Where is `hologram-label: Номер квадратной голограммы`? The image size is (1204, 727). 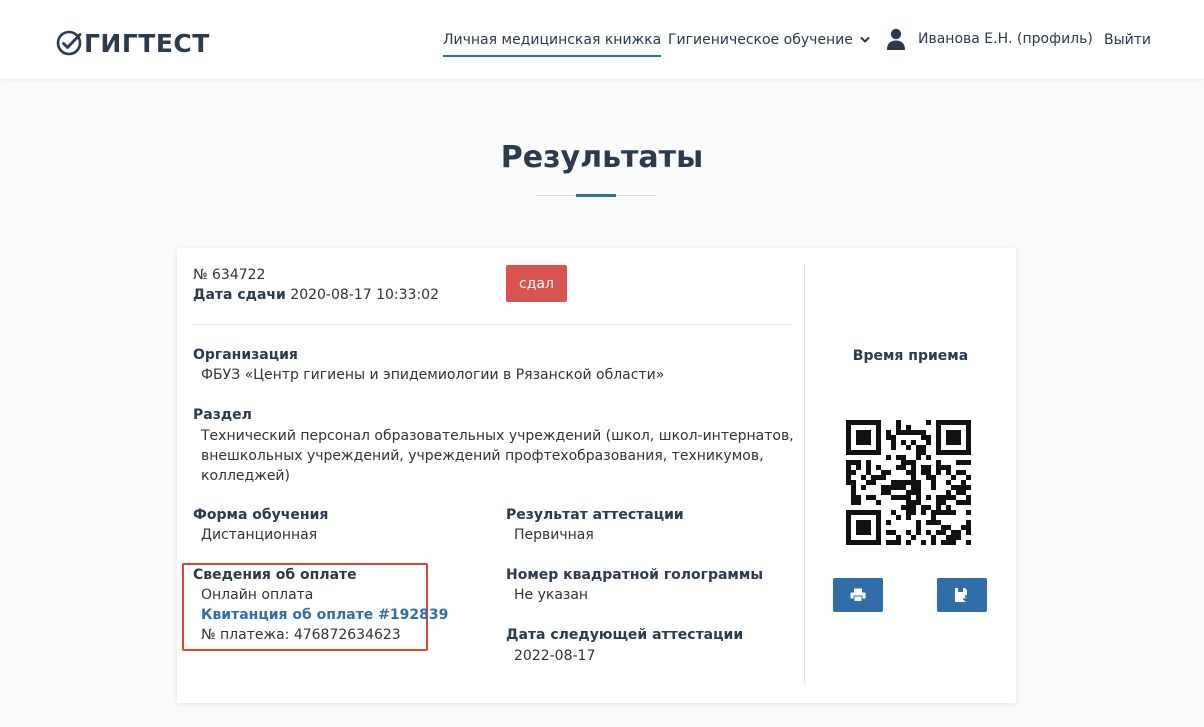
hologram-label: Номер квадратной голограммы is located at coordinates (634, 575).